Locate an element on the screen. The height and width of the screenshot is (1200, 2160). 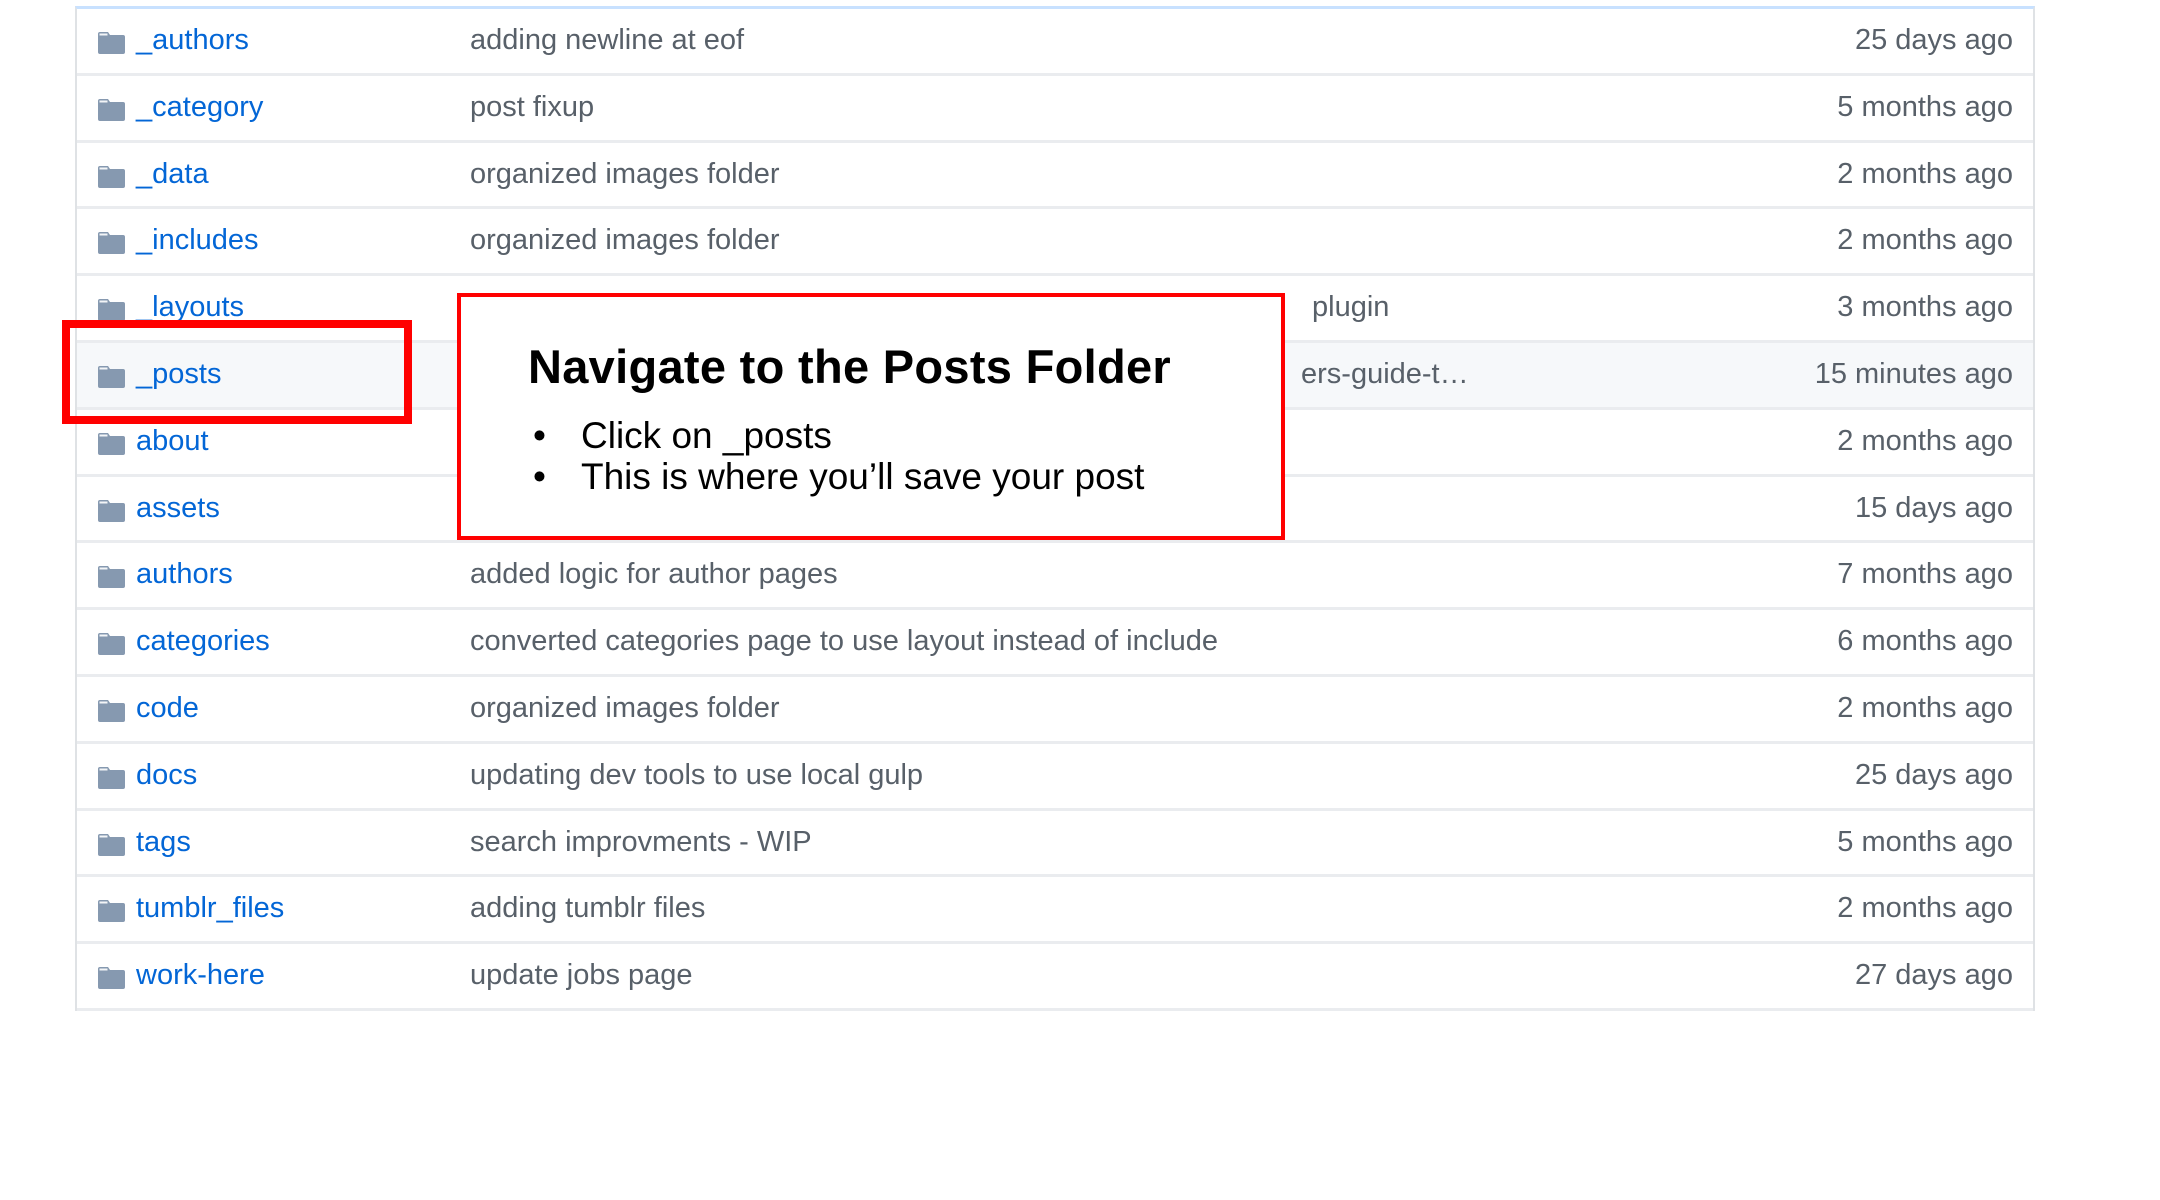
commit-age: 7 months ago is located at coordinates (1925, 574).